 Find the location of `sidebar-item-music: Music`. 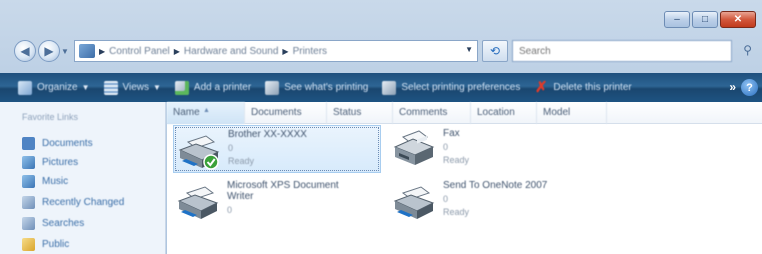

sidebar-item-music: Music is located at coordinates (45, 181).